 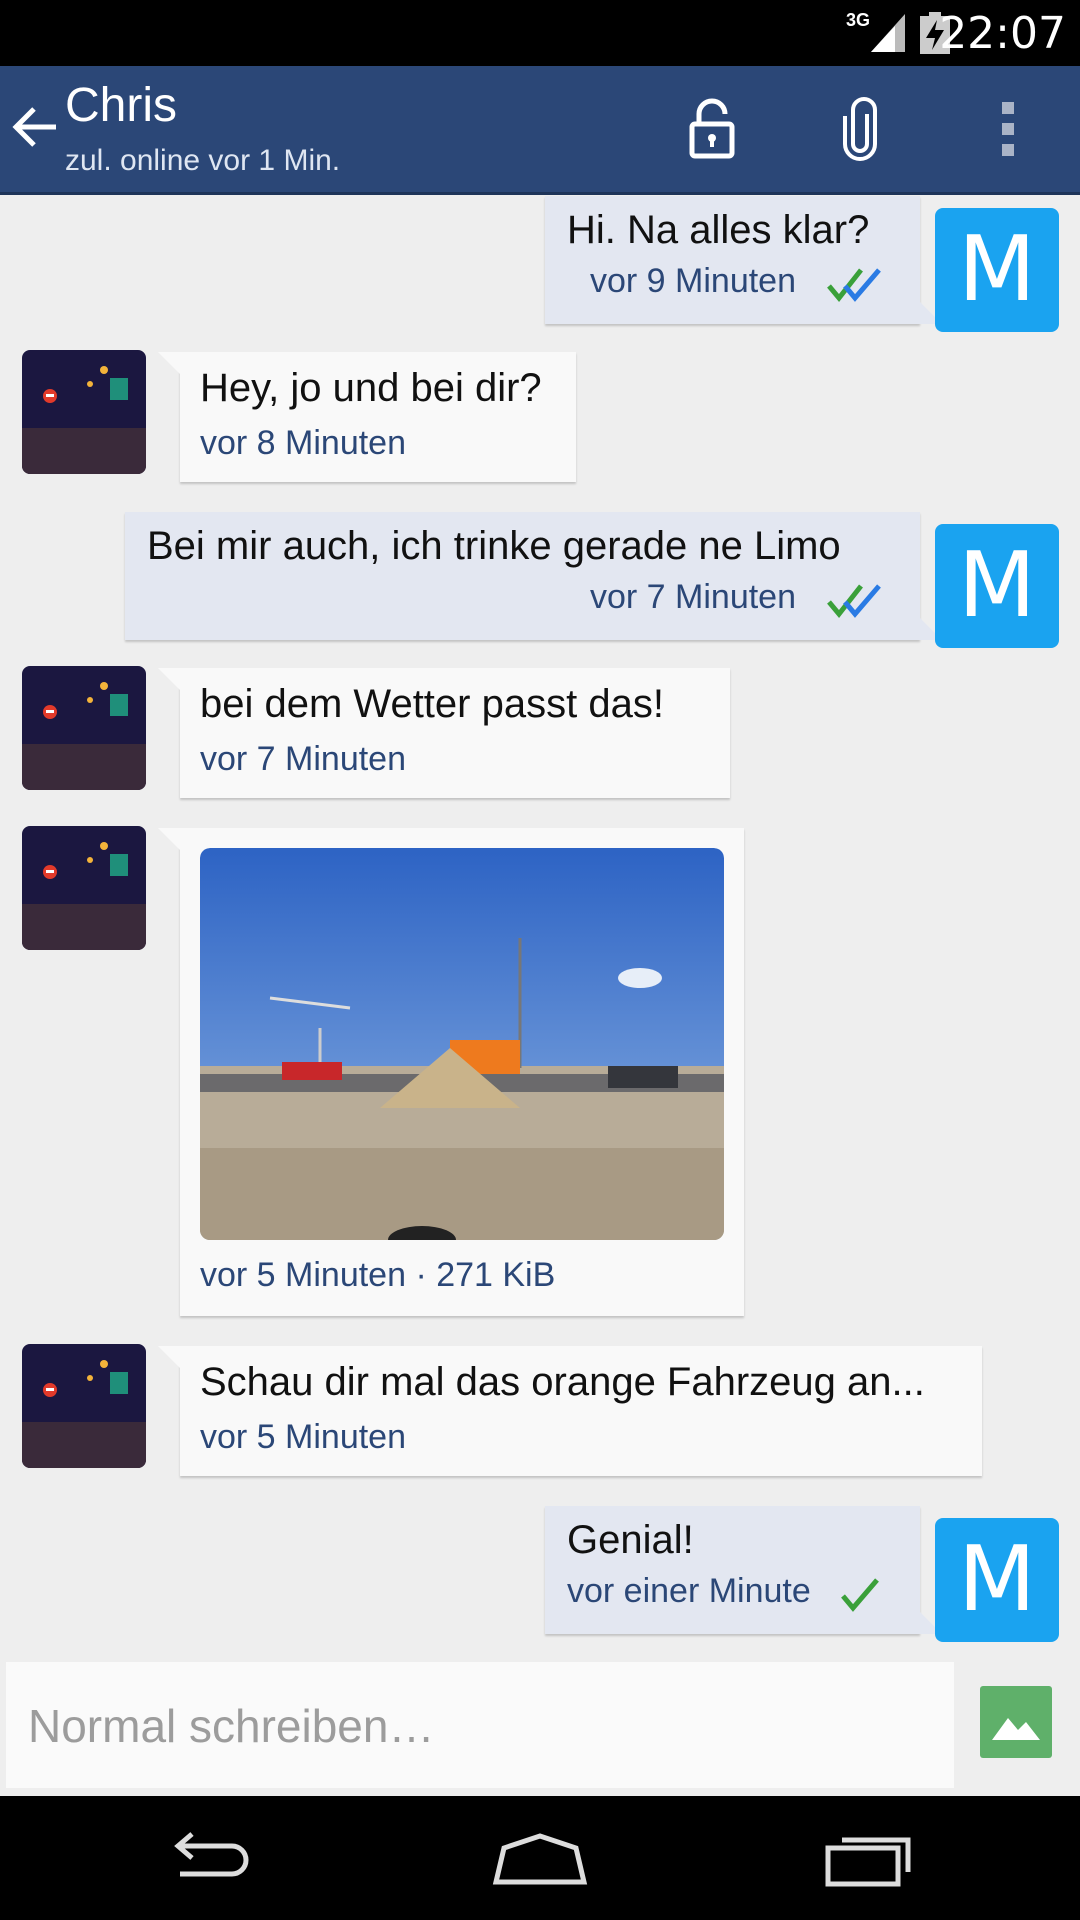 I want to click on last-seen-status: zul. online vor 1 Min., so click(x=203, y=160).